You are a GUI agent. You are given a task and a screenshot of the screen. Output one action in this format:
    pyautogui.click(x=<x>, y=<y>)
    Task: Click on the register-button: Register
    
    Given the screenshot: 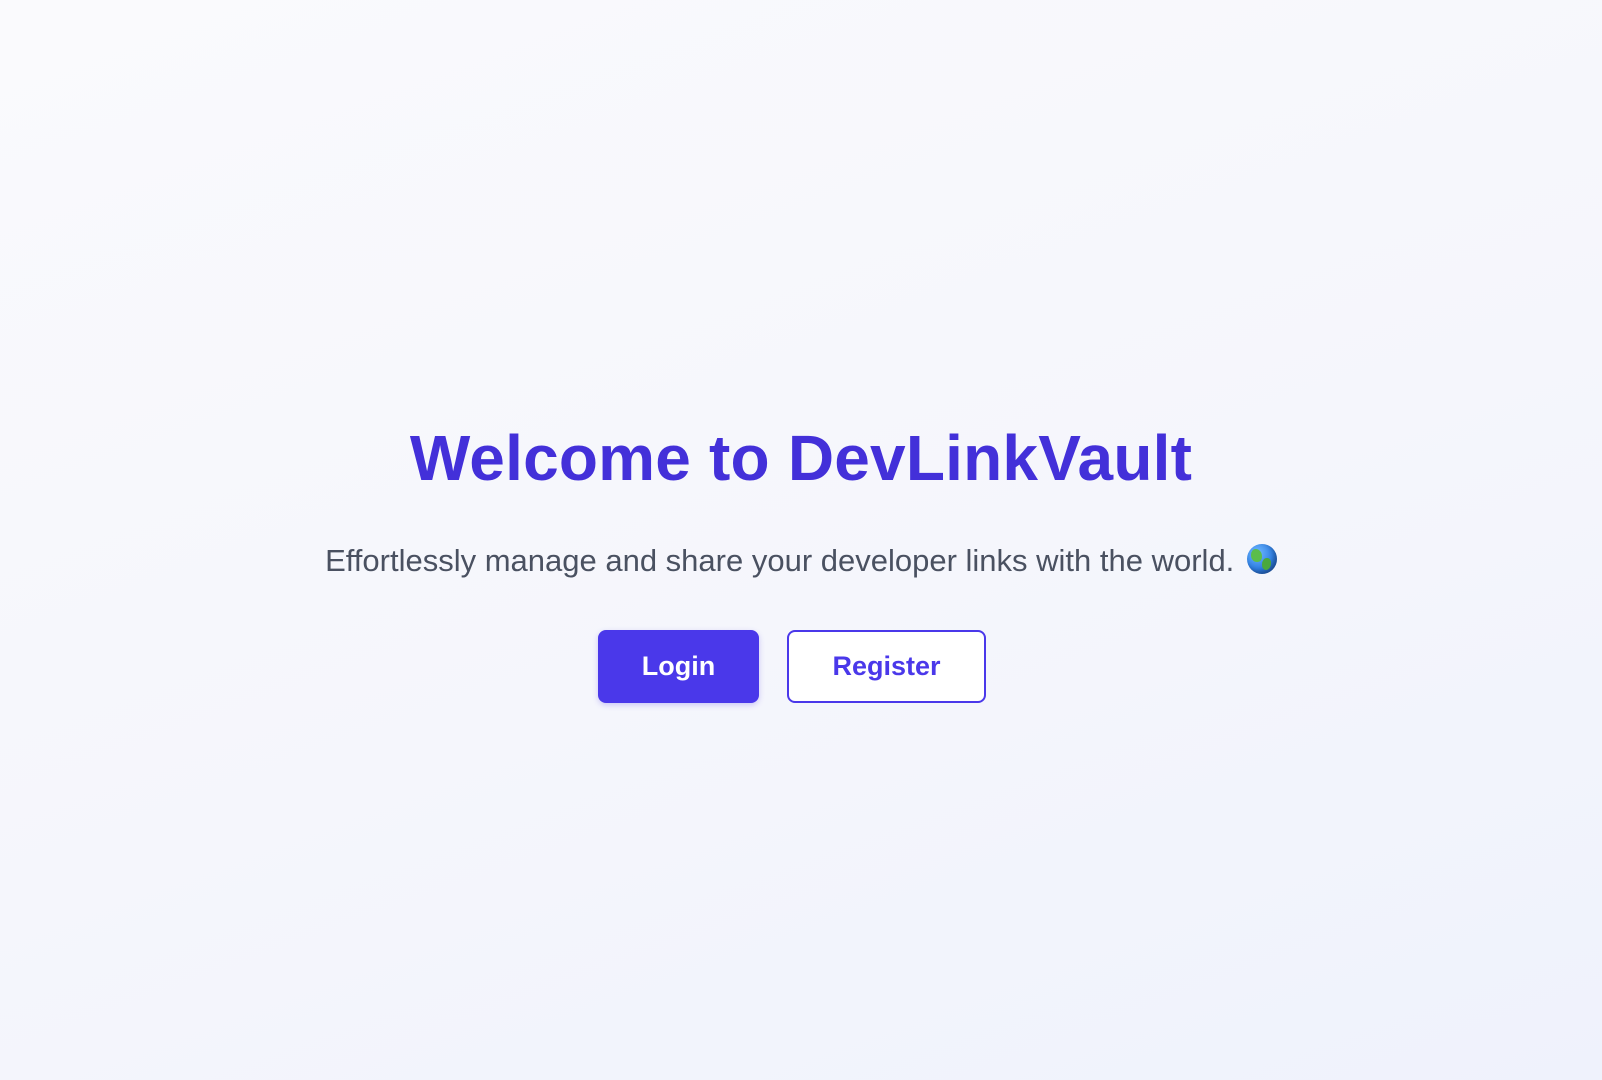 What is the action you would take?
    pyautogui.click(x=886, y=666)
    